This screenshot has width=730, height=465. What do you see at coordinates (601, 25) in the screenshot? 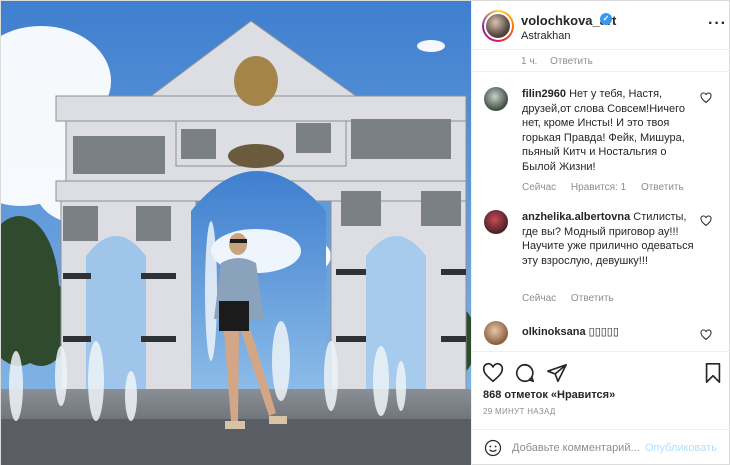
I see `post-header: volochkova_art ✓ Astrakhan ···` at bounding box center [601, 25].